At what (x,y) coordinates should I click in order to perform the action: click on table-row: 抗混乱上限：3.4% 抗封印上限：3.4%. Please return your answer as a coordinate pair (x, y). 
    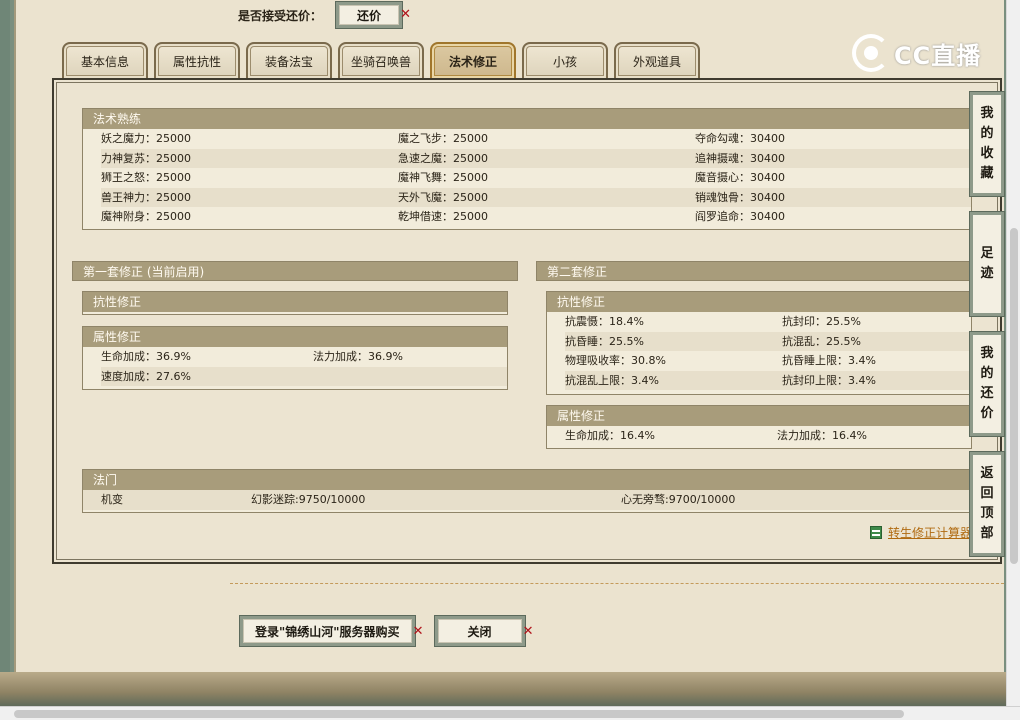
    Looking at the image, I should click on (768, 380).